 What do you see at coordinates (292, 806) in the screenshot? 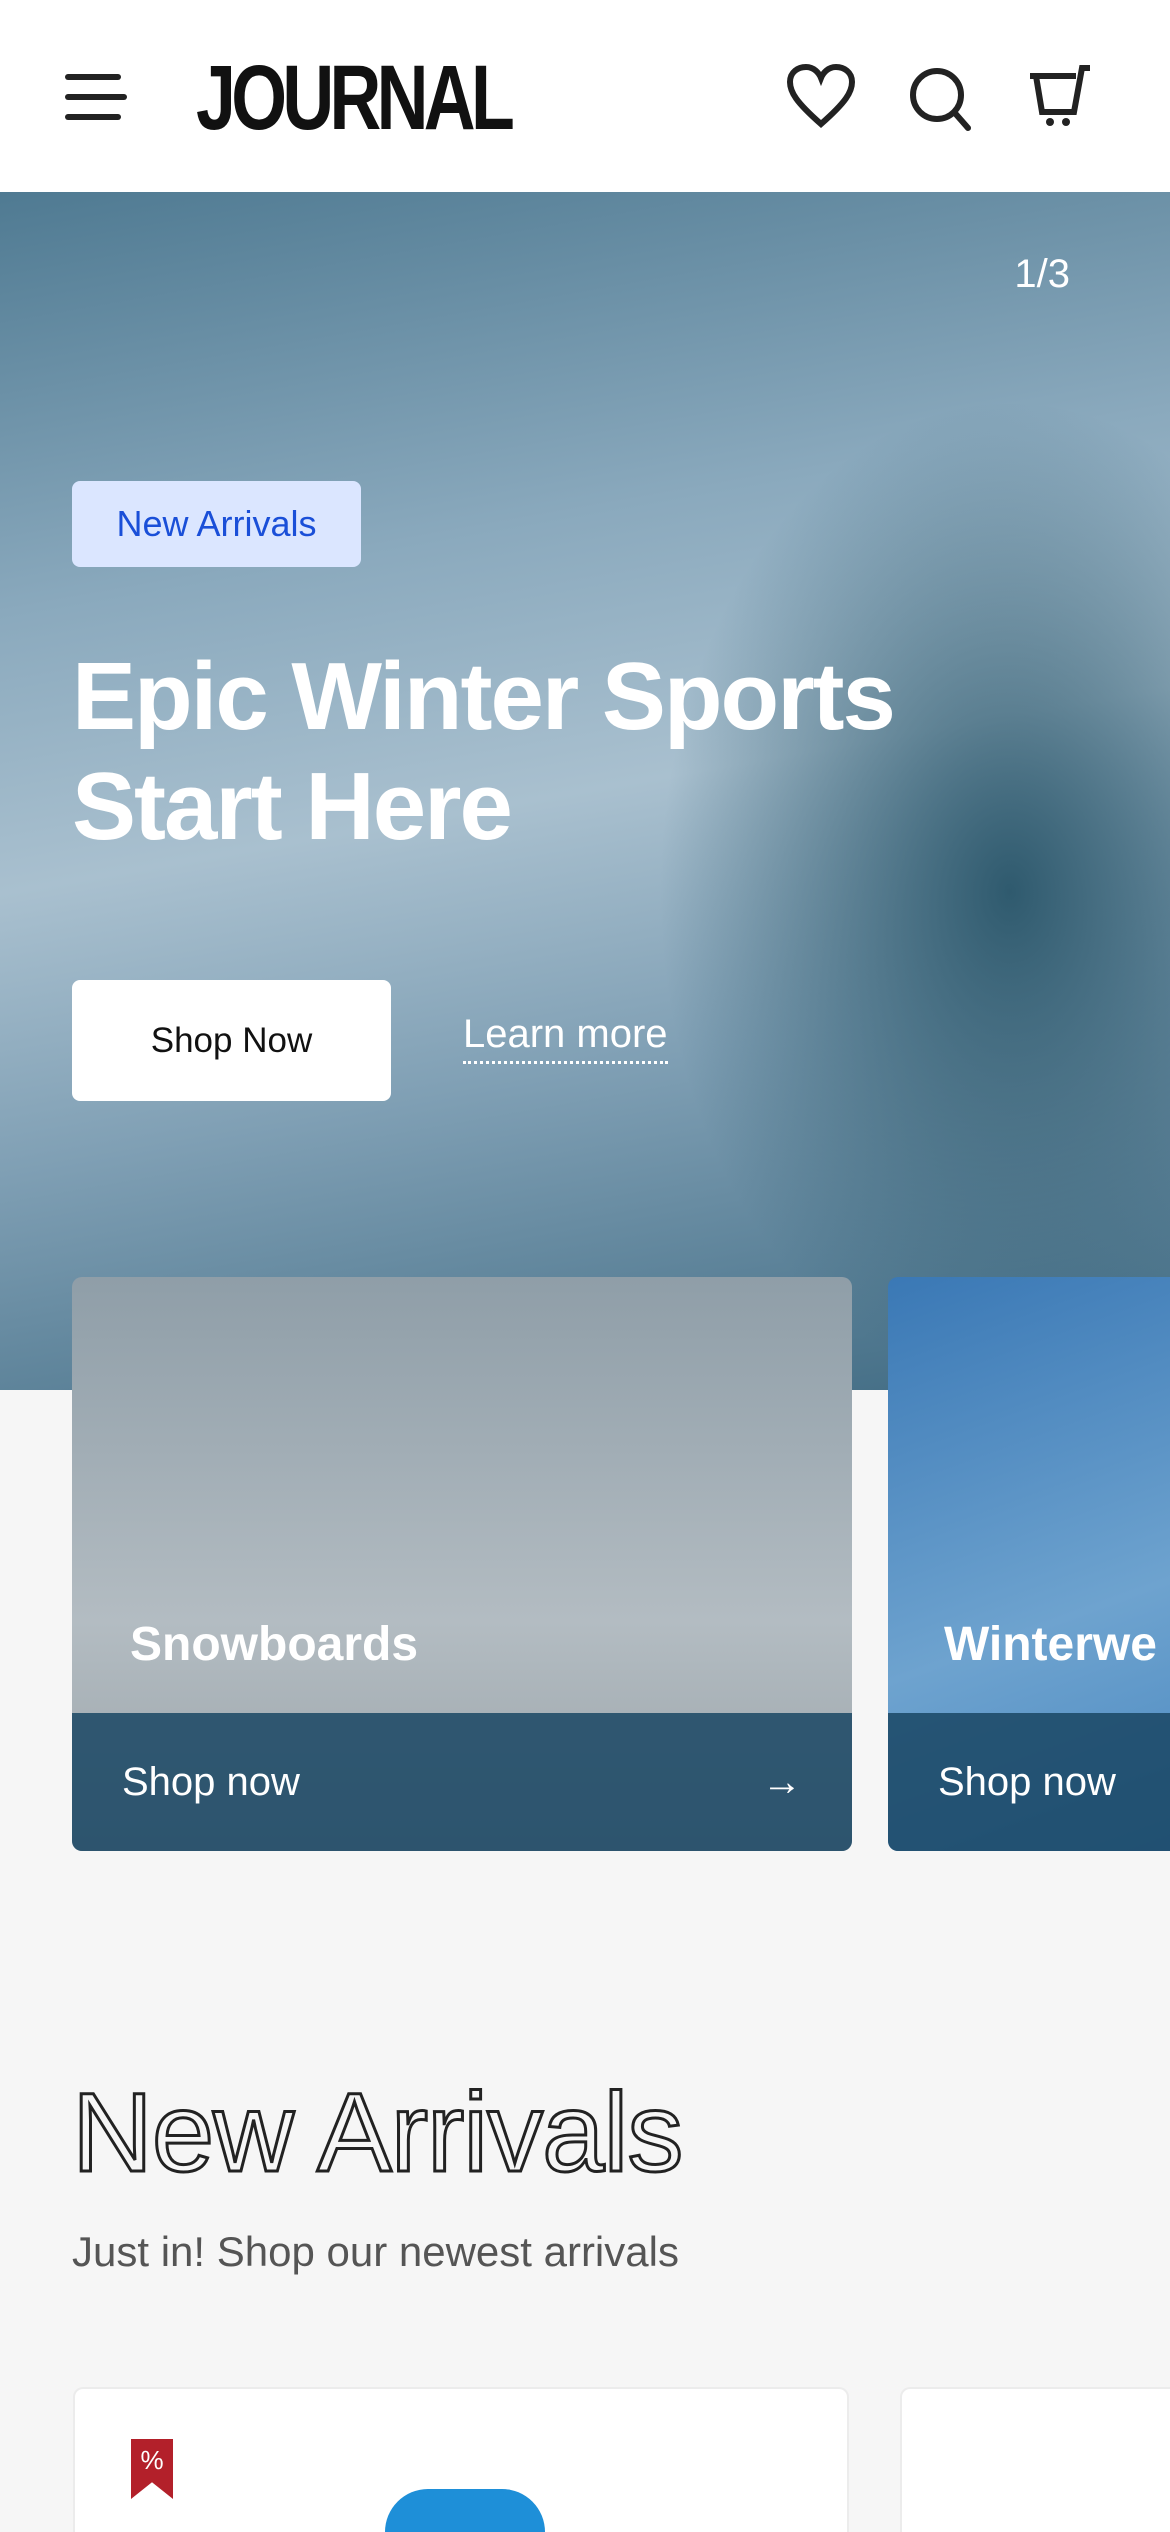
I see `hero-title-line2: Start Here` at bounding box center [292, 806].